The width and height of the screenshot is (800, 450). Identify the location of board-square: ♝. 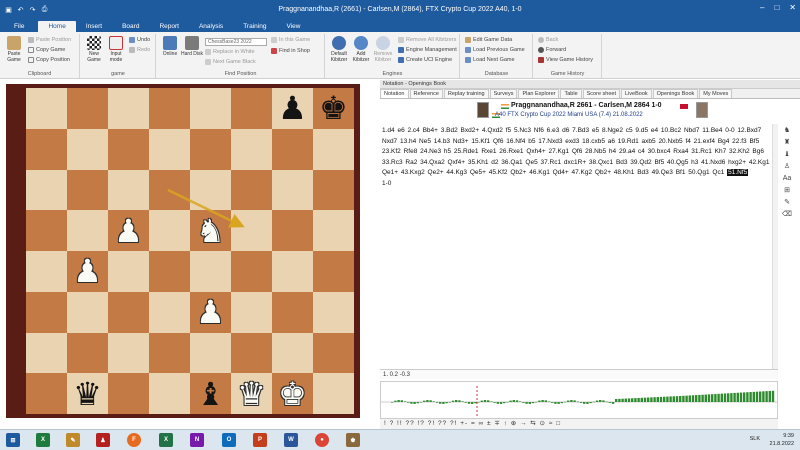
(210, 393).